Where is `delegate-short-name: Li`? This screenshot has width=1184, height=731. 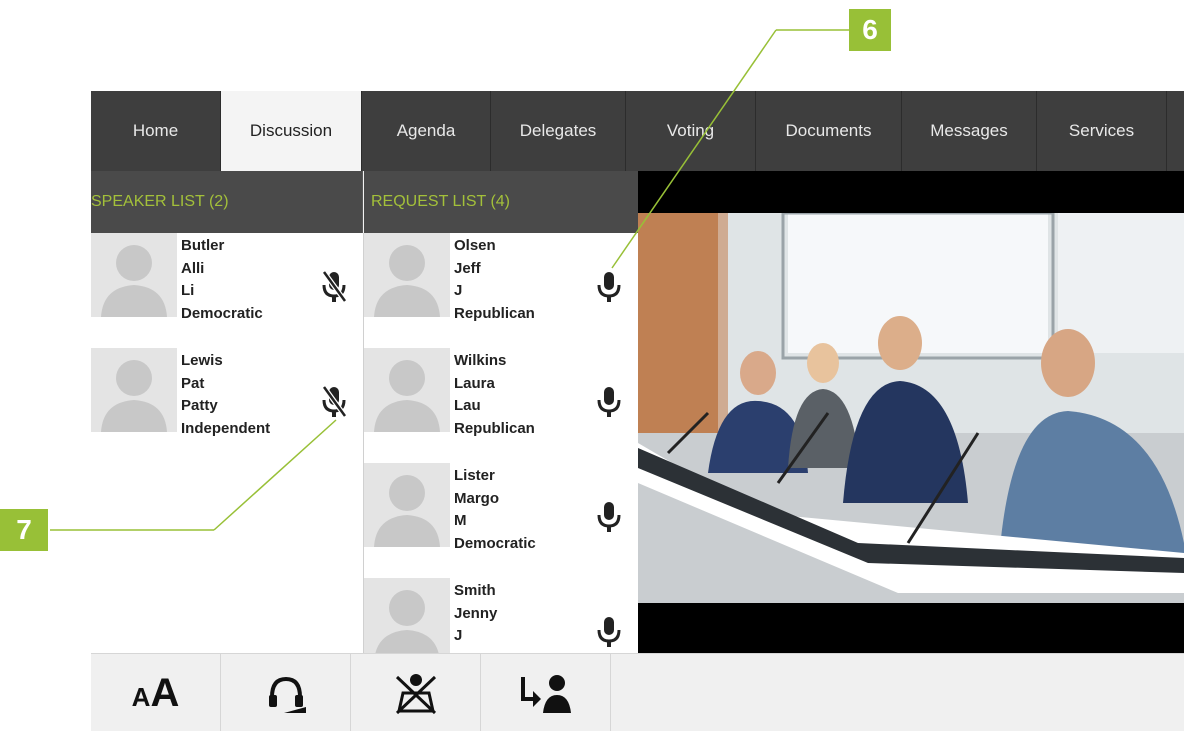 delegate-short-name: Li is located at coordinates (188, 290).